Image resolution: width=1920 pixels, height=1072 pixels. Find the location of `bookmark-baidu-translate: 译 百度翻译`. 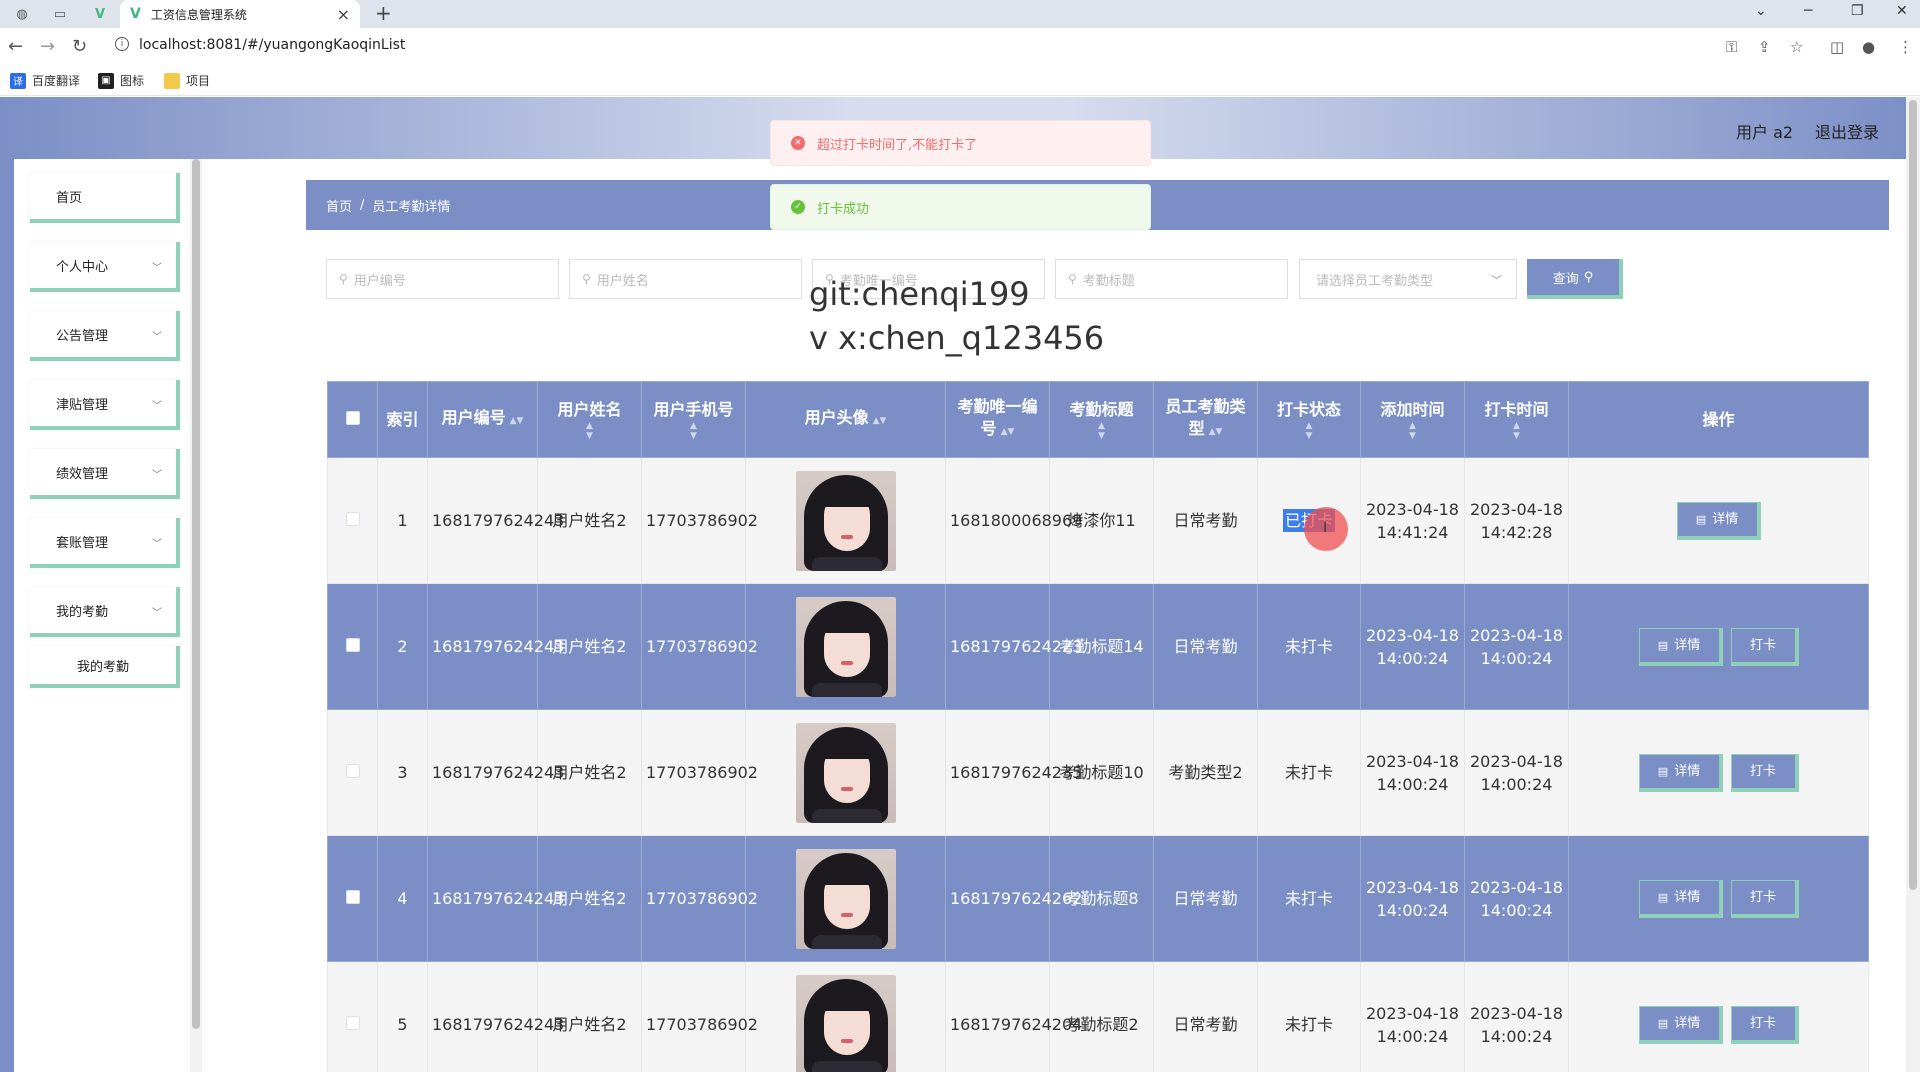

bookmark-baidu-translate: 译 百度翻译 is located at coordinates (45, 80).